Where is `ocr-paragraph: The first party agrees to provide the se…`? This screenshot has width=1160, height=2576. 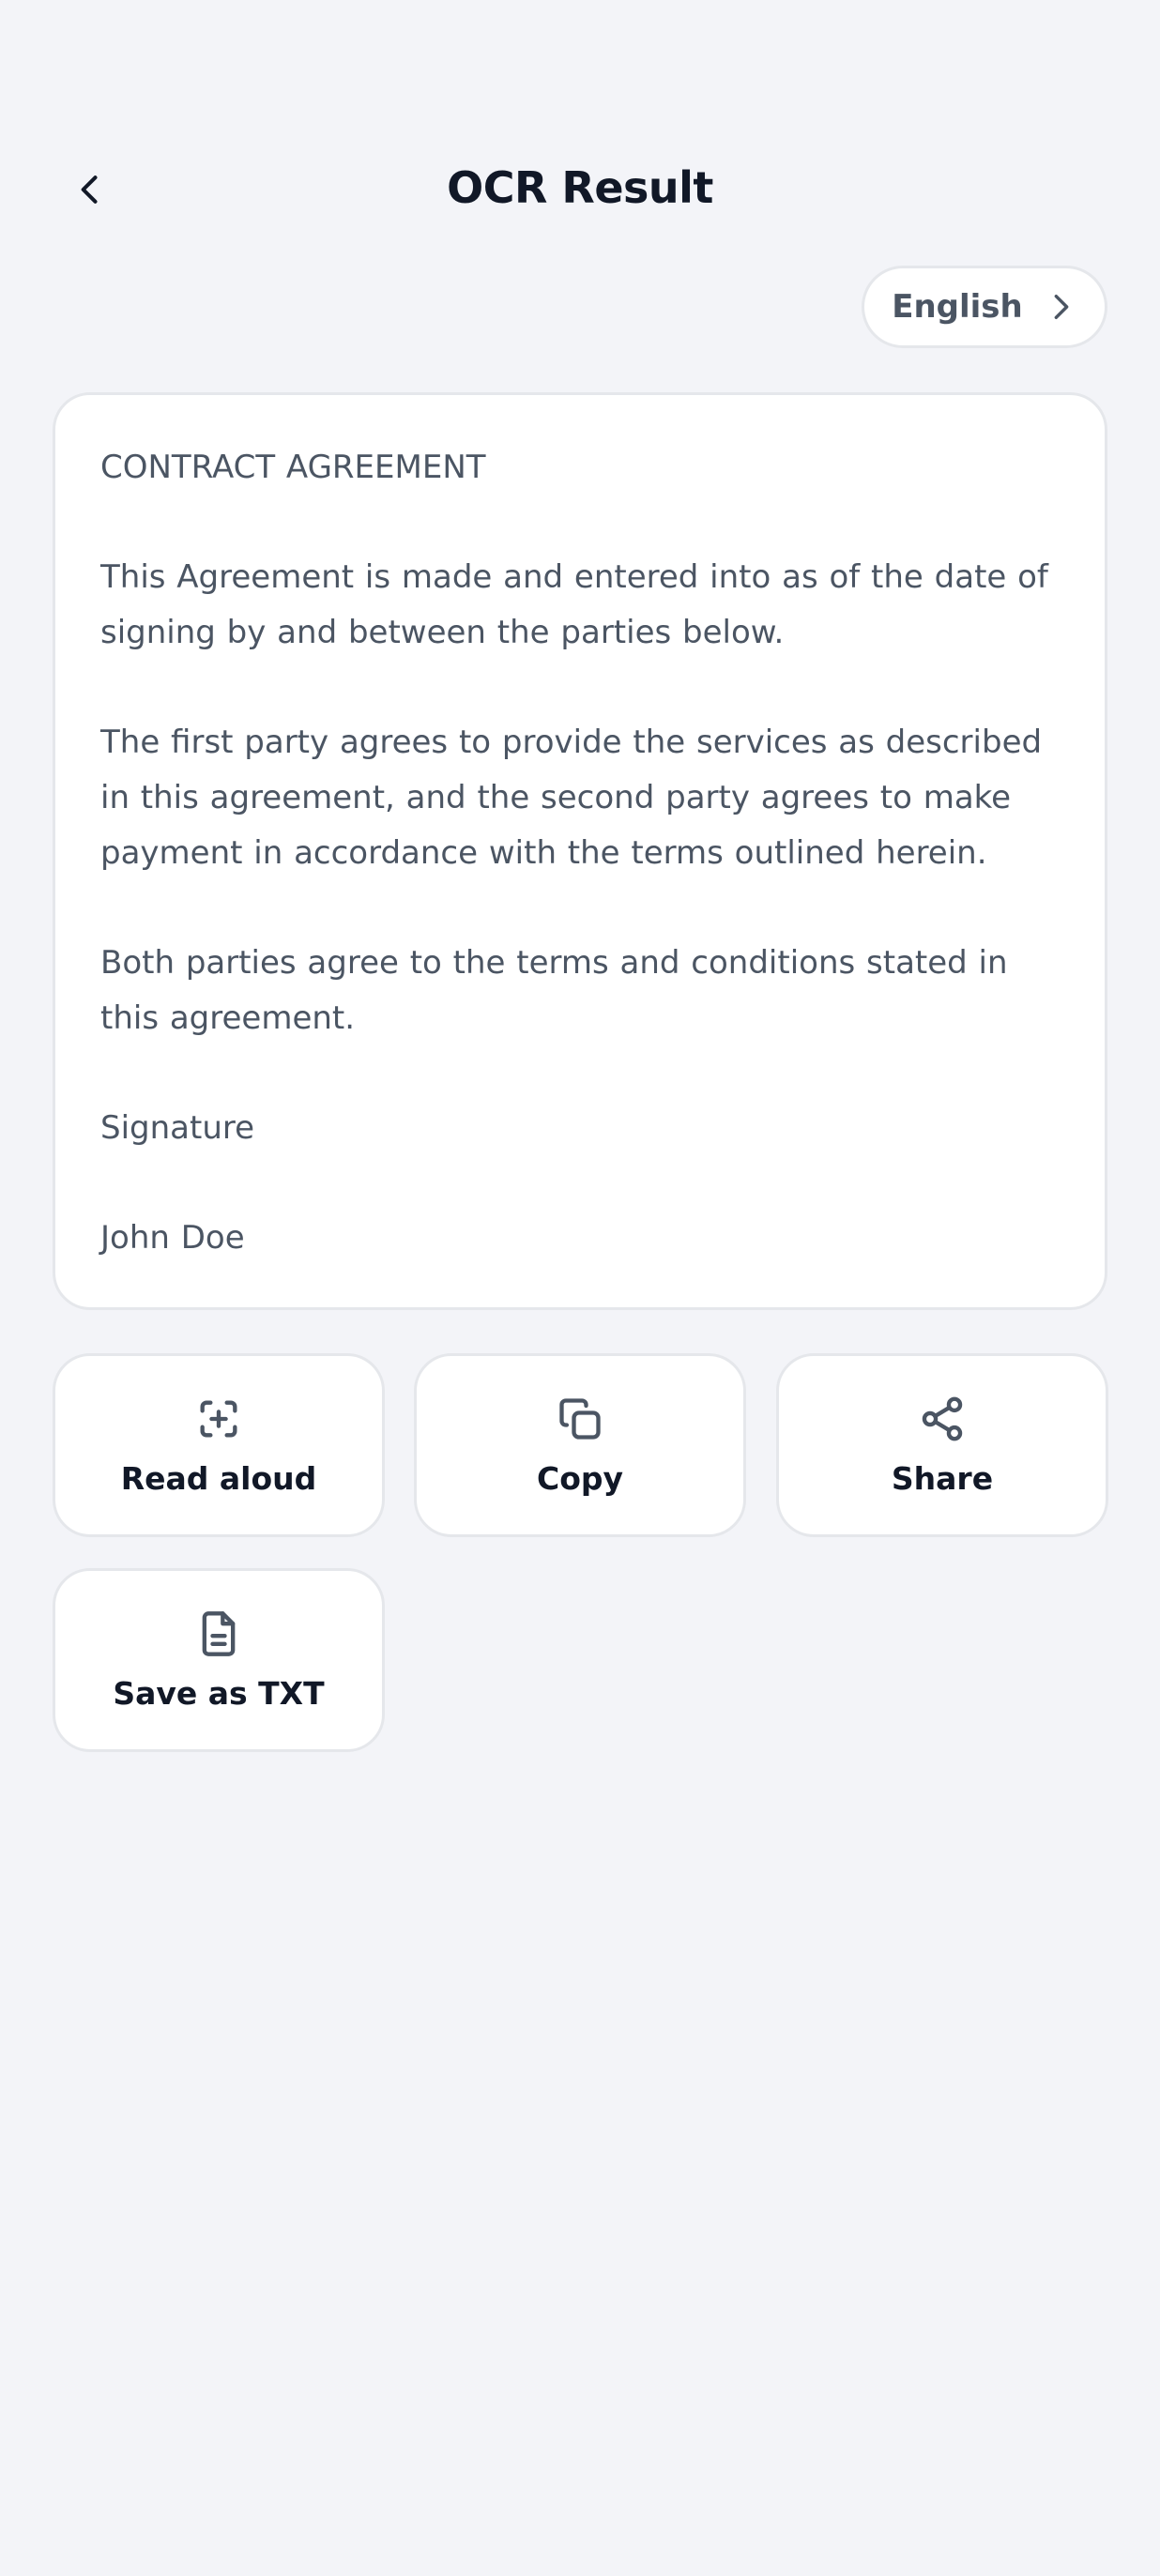 ocr-paragraph: The first party agrees to provide the se… is located at coordinates (571, 798).